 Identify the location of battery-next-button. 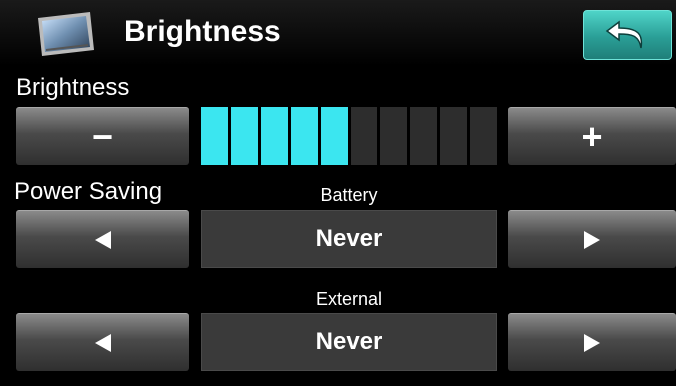
(592, 239).